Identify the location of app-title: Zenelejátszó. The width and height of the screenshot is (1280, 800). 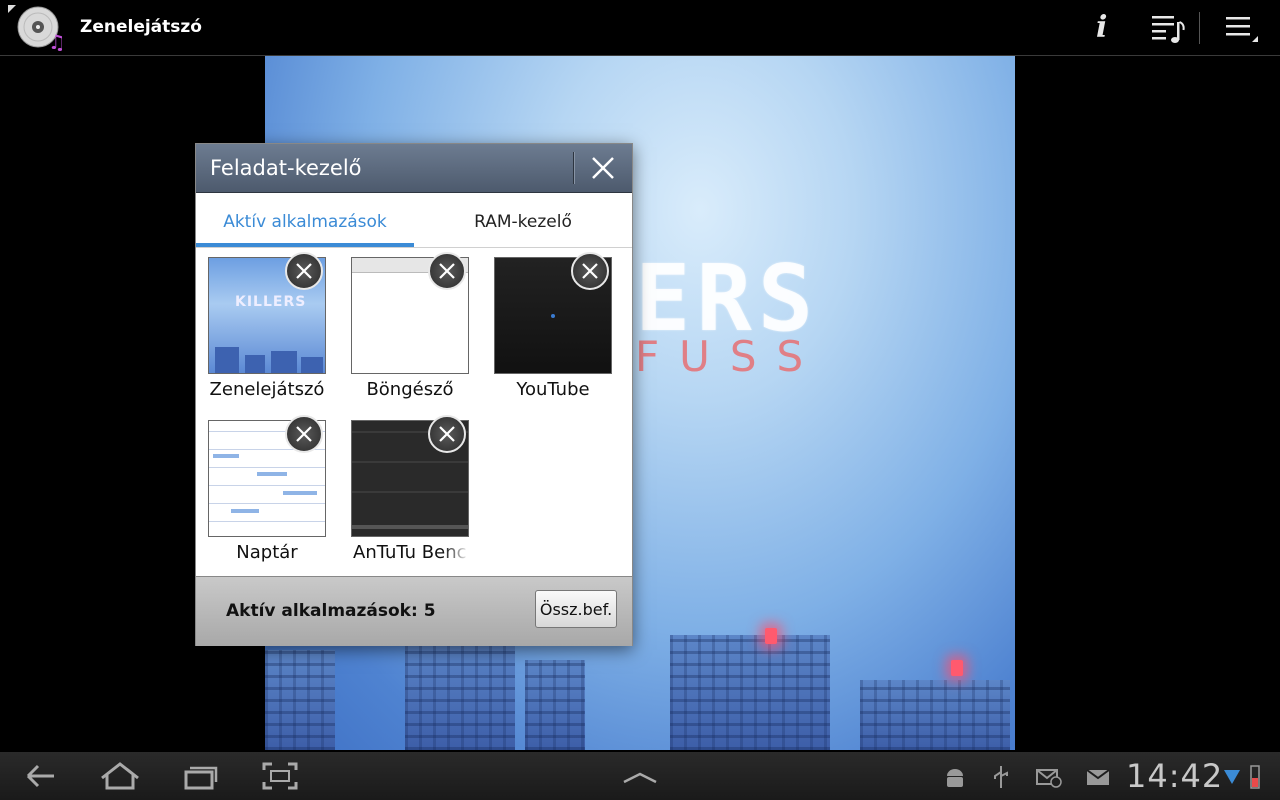
(141, 27).